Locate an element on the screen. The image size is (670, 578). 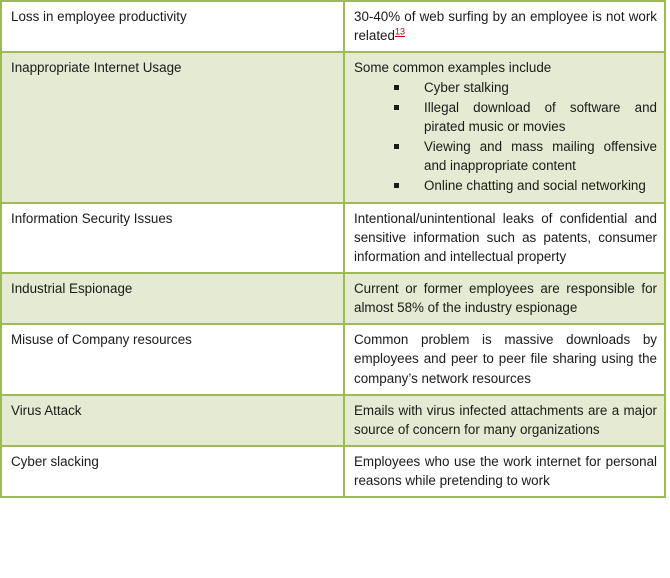
issue-label: Inappropriate Internet Usage is located at coordinates (96, 68).